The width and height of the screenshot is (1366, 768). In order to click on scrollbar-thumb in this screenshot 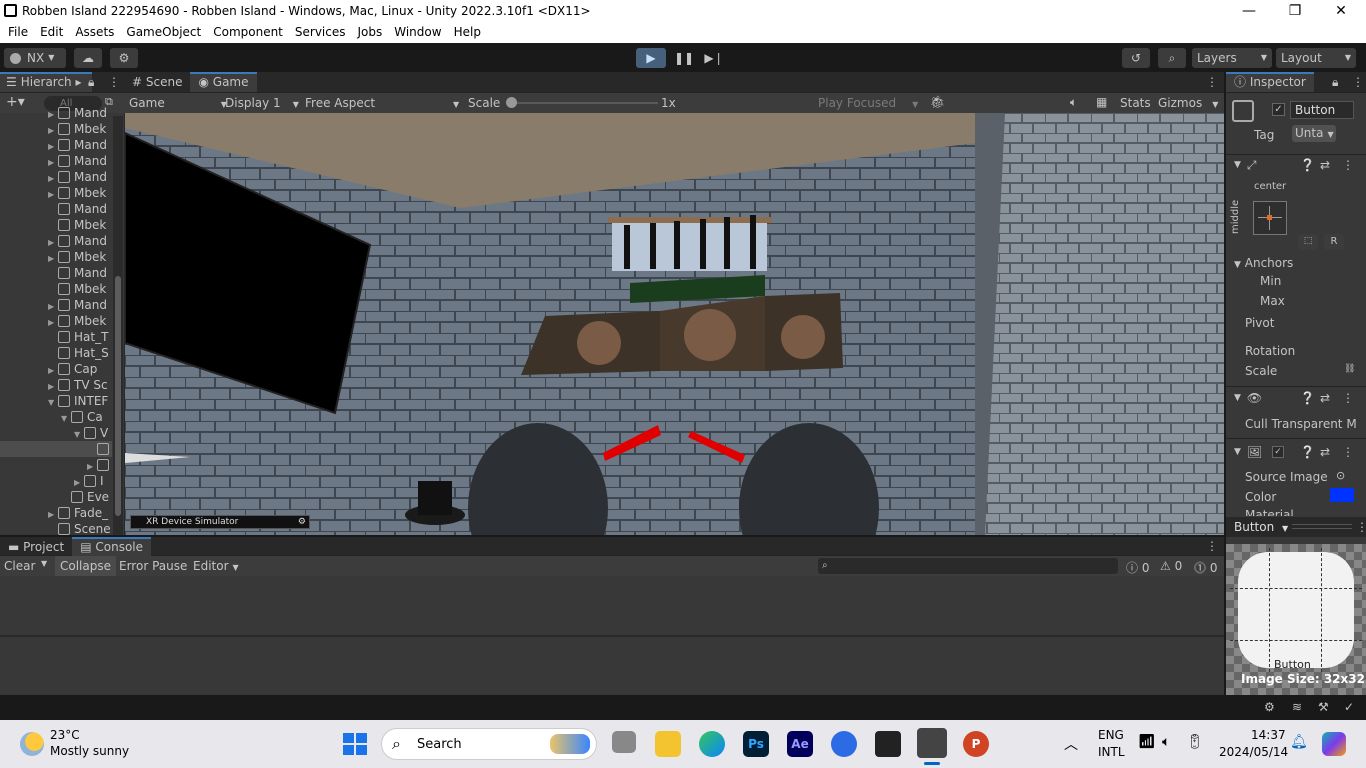, I will do `click(118, 396)`.